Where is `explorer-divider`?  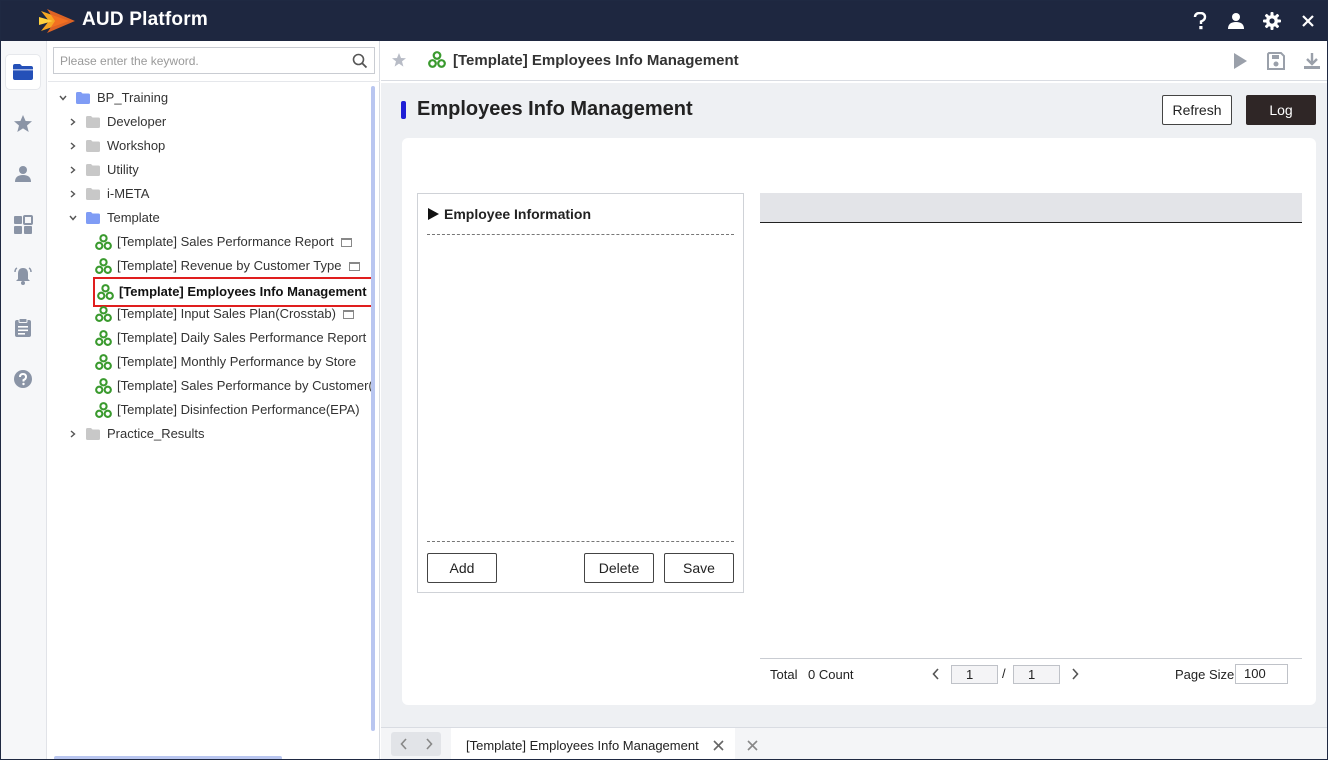
explorer-divider is located at coordinates (214, 81).